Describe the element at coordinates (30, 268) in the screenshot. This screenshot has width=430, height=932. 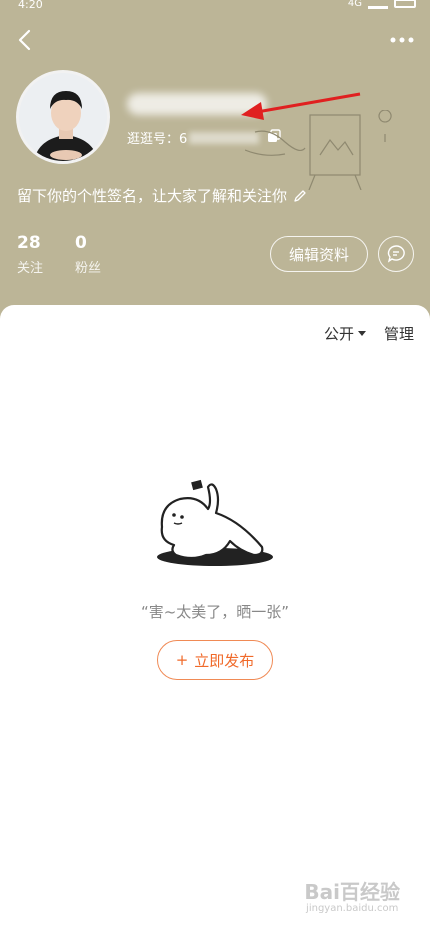
I see `following-label: 关注` at that location.